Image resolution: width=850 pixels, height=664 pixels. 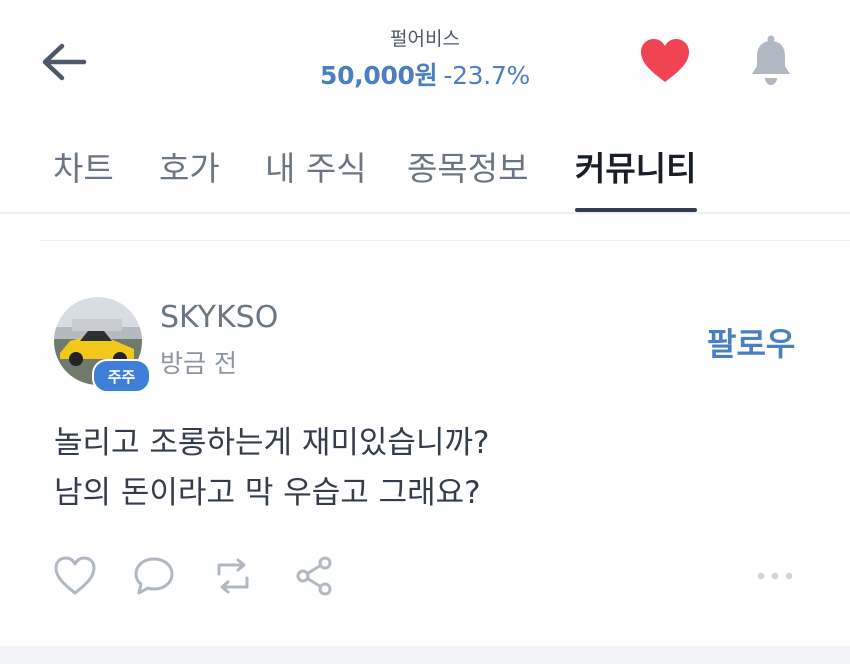 What do you see at coordinates (467, 166) in the screenshot?
I see `tab-stock-info: 종목정보` at bounding box center [467, 166].